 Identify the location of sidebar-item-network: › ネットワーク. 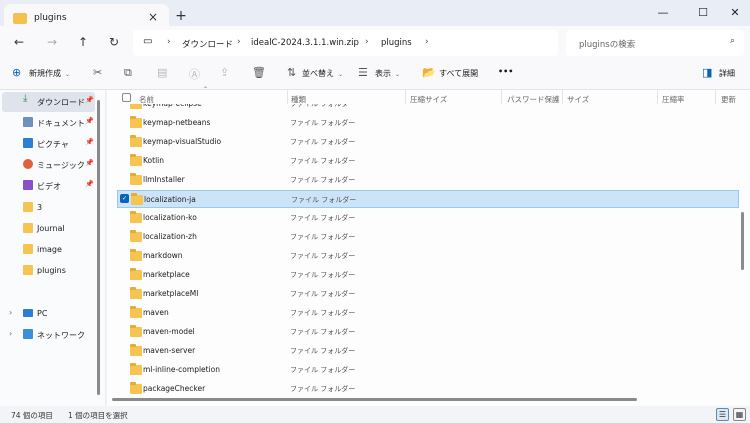
(48, 335).